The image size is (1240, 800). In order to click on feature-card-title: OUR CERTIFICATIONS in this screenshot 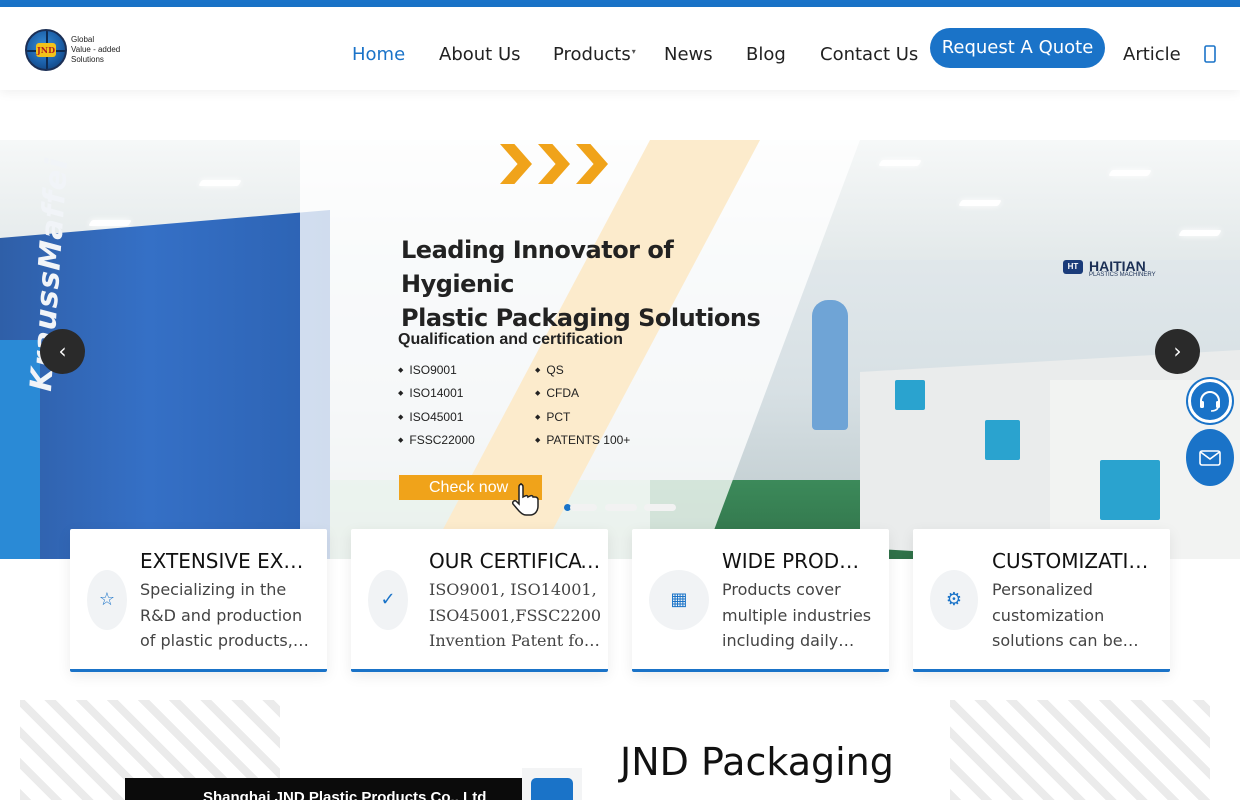, I will do `click(515, 561)`.